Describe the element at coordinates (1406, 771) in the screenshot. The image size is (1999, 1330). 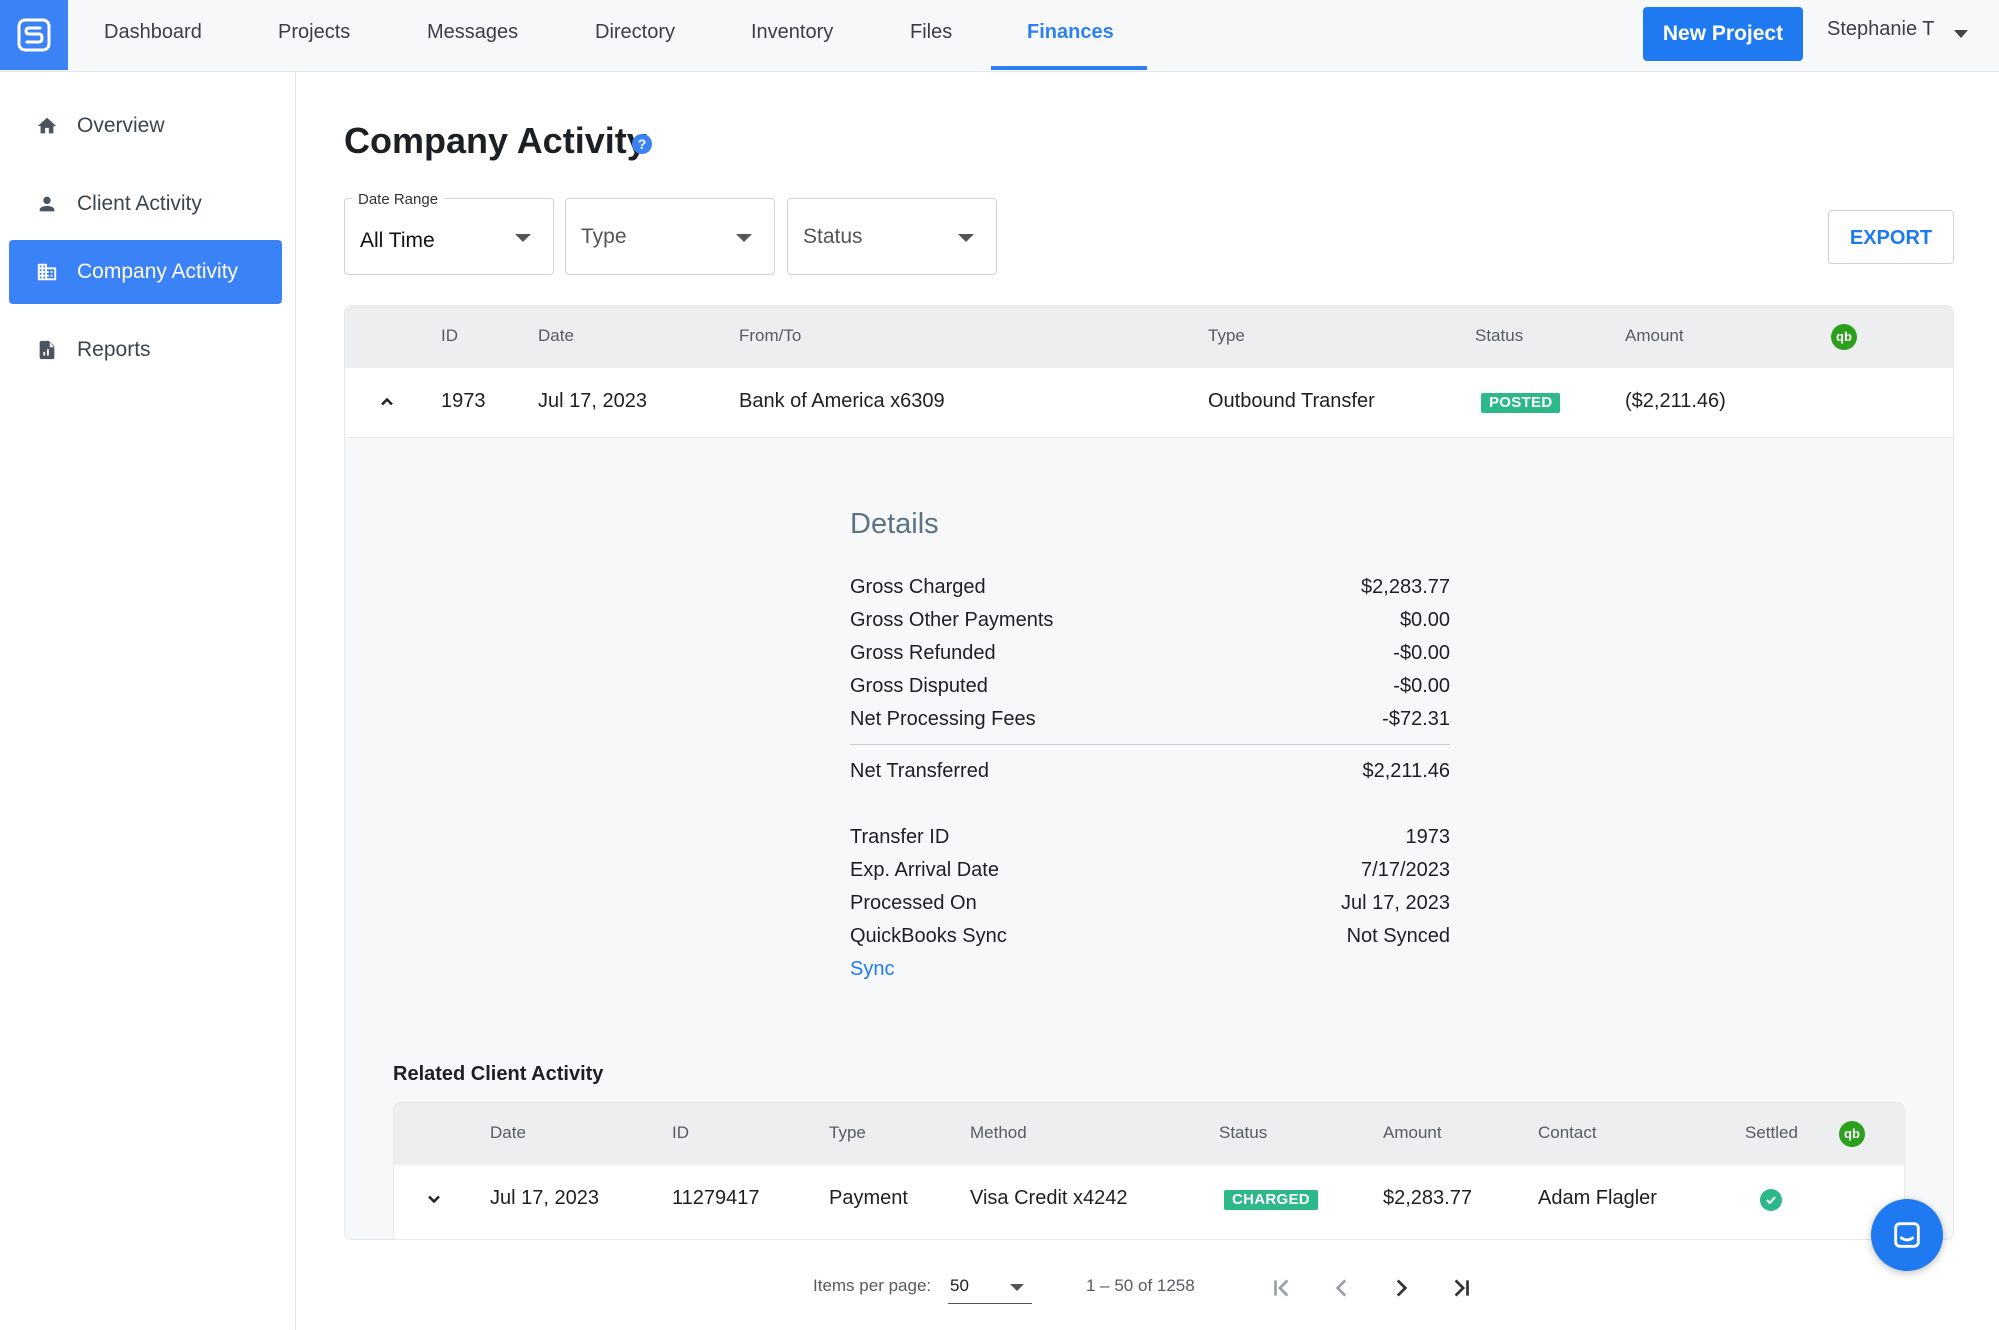
I see `detail-value: $2,211.46` at that location.